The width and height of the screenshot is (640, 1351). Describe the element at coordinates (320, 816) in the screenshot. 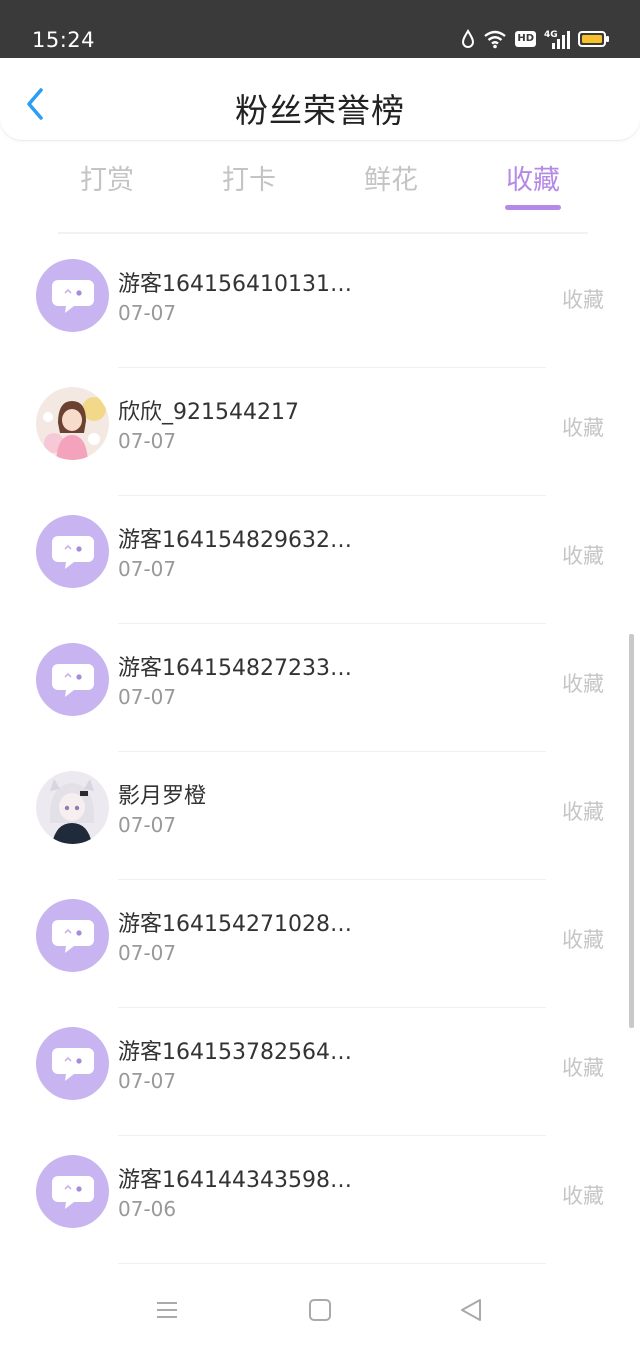

I see `list-item: 影月罗橙 07-07 收藏` at that location.